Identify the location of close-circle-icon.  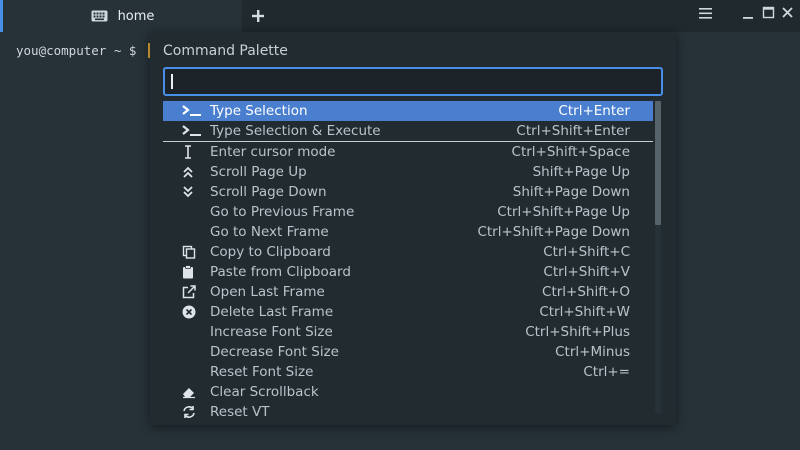
(196, 312).